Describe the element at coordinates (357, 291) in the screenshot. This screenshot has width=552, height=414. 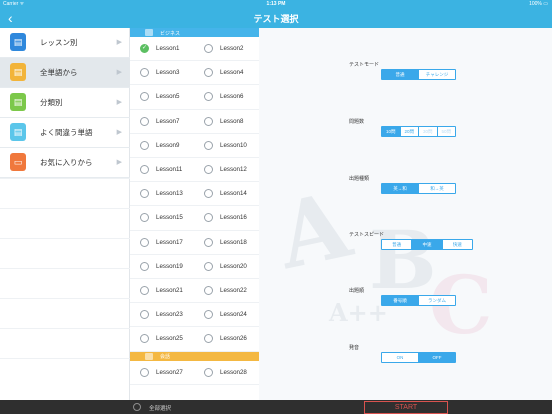
I see `question-order-label: 出題順` at that location.